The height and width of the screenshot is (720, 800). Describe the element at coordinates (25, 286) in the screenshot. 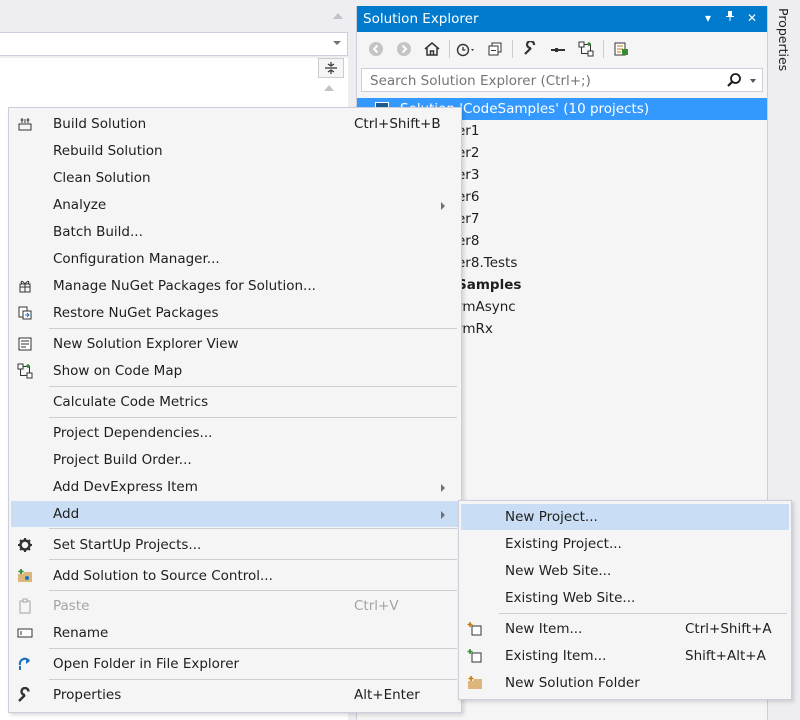

I see `nuget-icon` at that location.